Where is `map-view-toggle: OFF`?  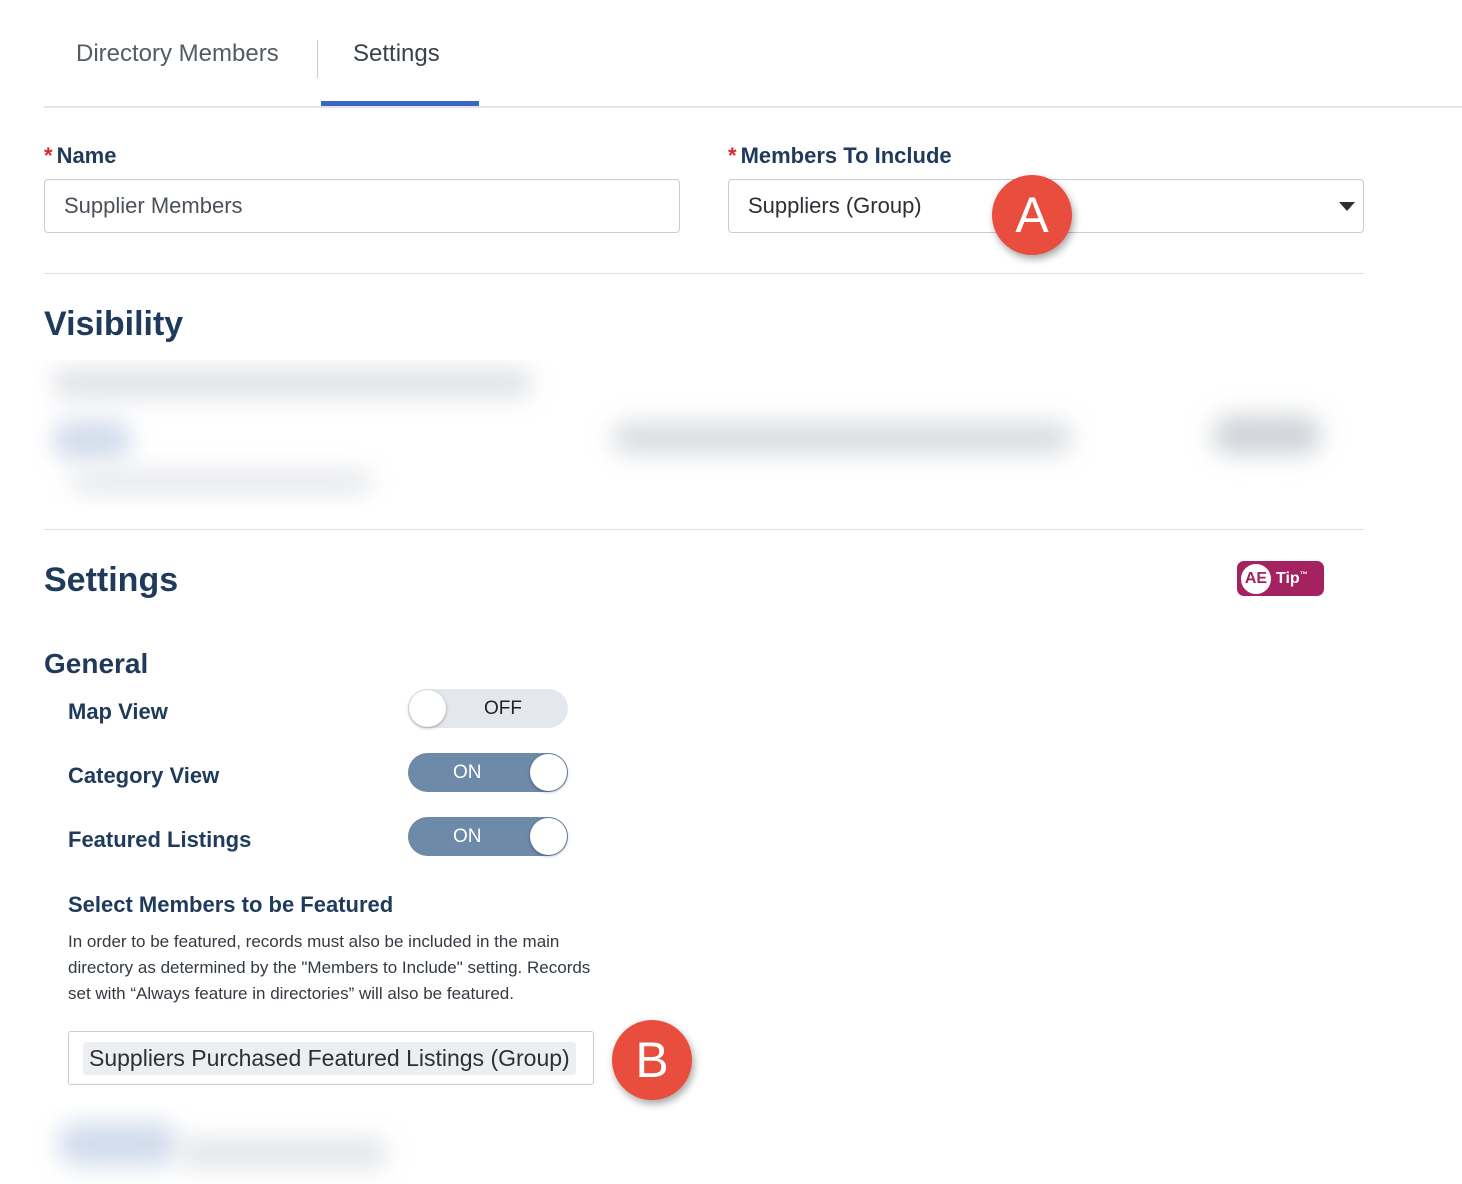 map-view-toggle: OFF is located at coordinates (488, 708).